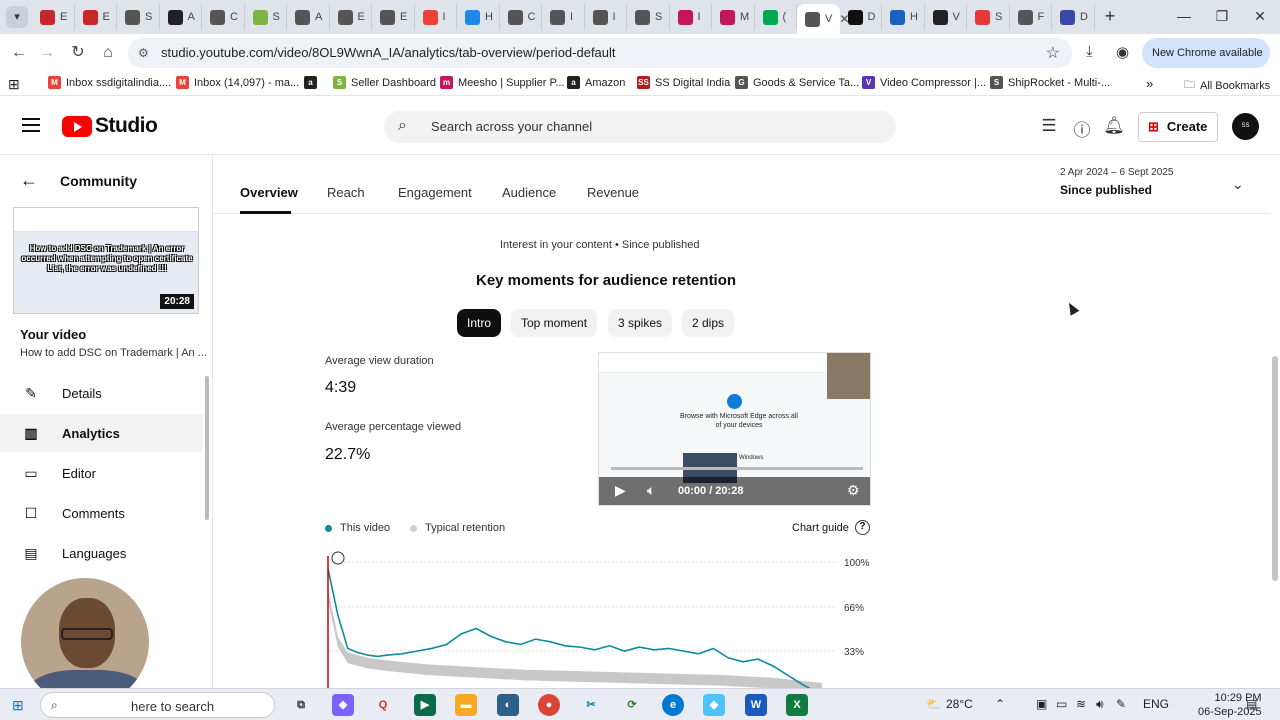 This screenshot has width=1280, height=720. Describe the element at coordinates (1122, 52) in the screenshot. I see `profile-icon: ◉` at that location.